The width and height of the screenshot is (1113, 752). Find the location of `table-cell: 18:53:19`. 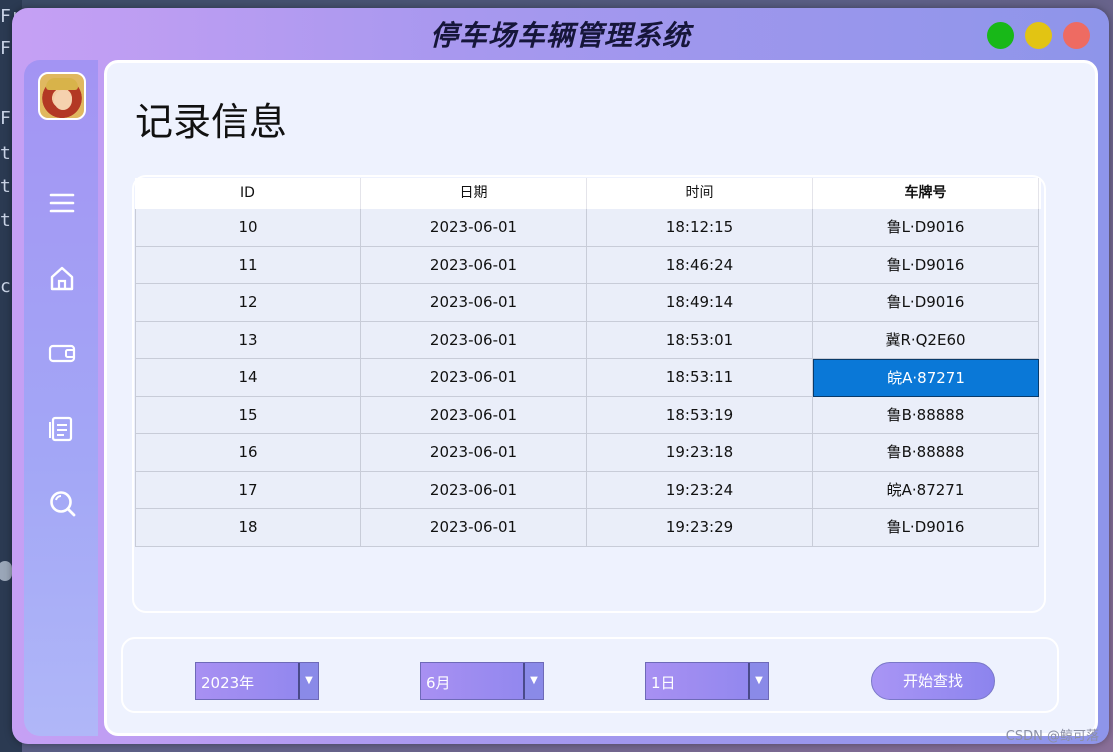

table-cell: 18:53:19 is located at coordinates (700, 415).